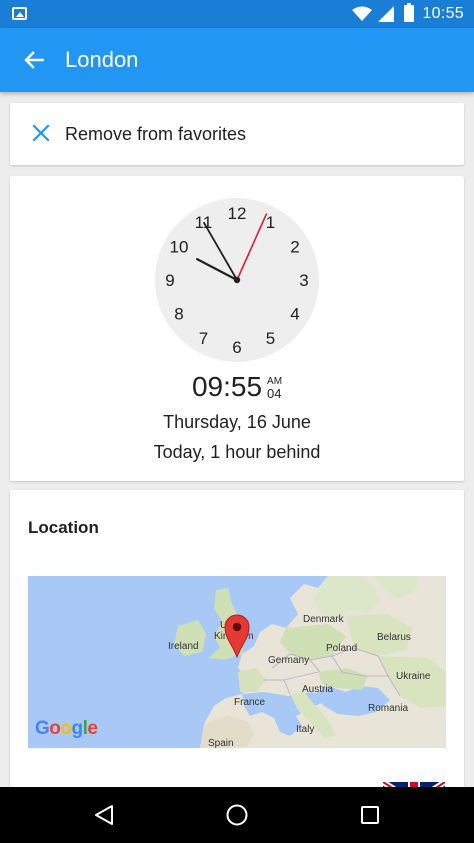 This screenshot has height=843, width=474. What do you see at coordinates (19, 13) in the screenshot?
I see `gallery-notification-icon` at bounding box center [19, 13].